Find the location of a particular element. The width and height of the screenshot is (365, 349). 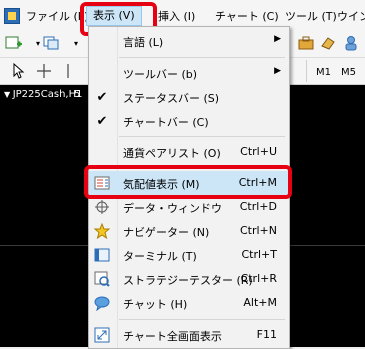

menu-item-language: 言語 (L) ▶ is located at coordinates (189, 41).